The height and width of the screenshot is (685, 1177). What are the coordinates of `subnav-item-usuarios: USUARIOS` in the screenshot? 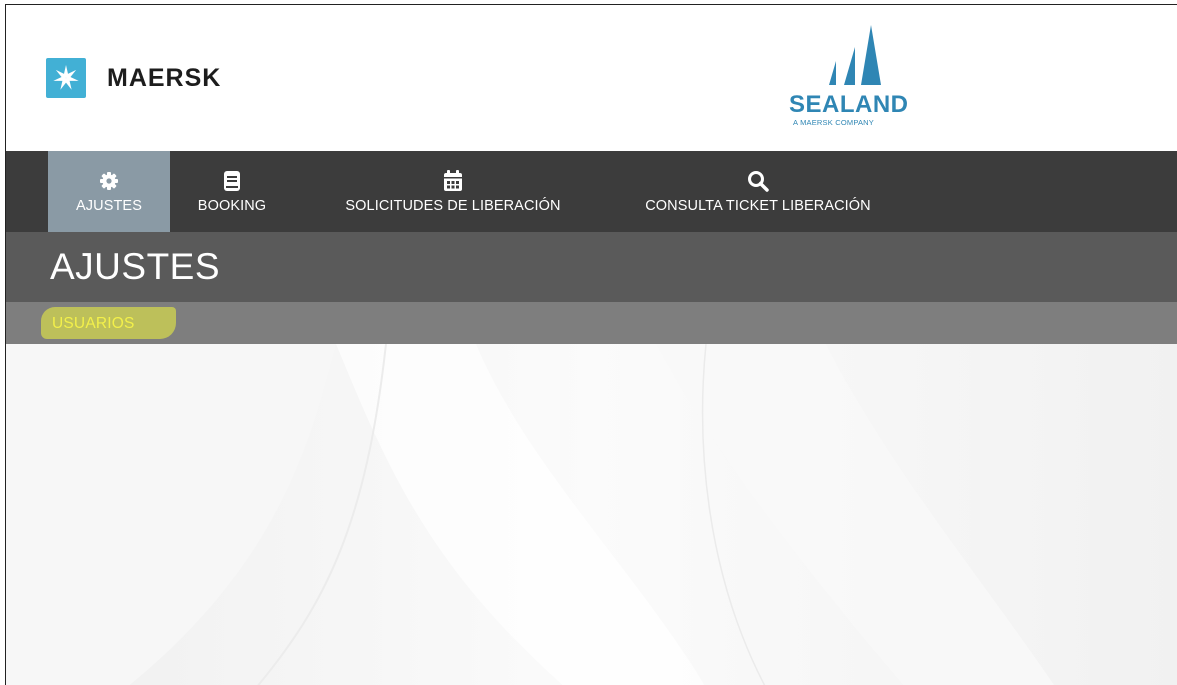 It's located at (93, 324).